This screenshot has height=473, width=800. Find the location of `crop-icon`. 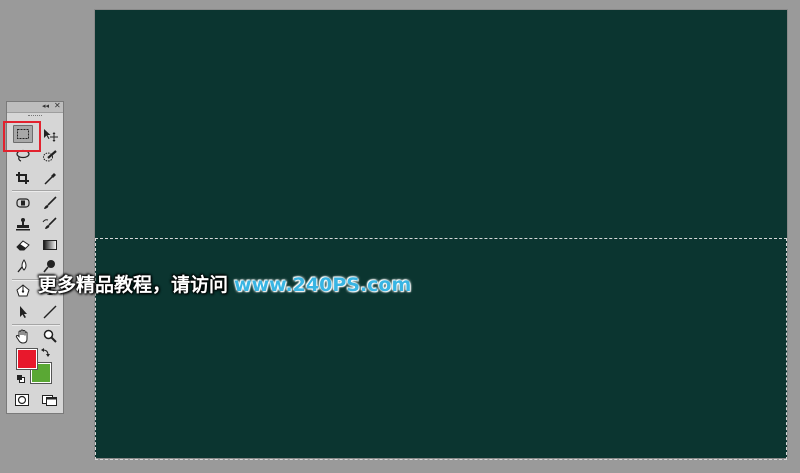

crop-icon is located at coordinates (22, 178).